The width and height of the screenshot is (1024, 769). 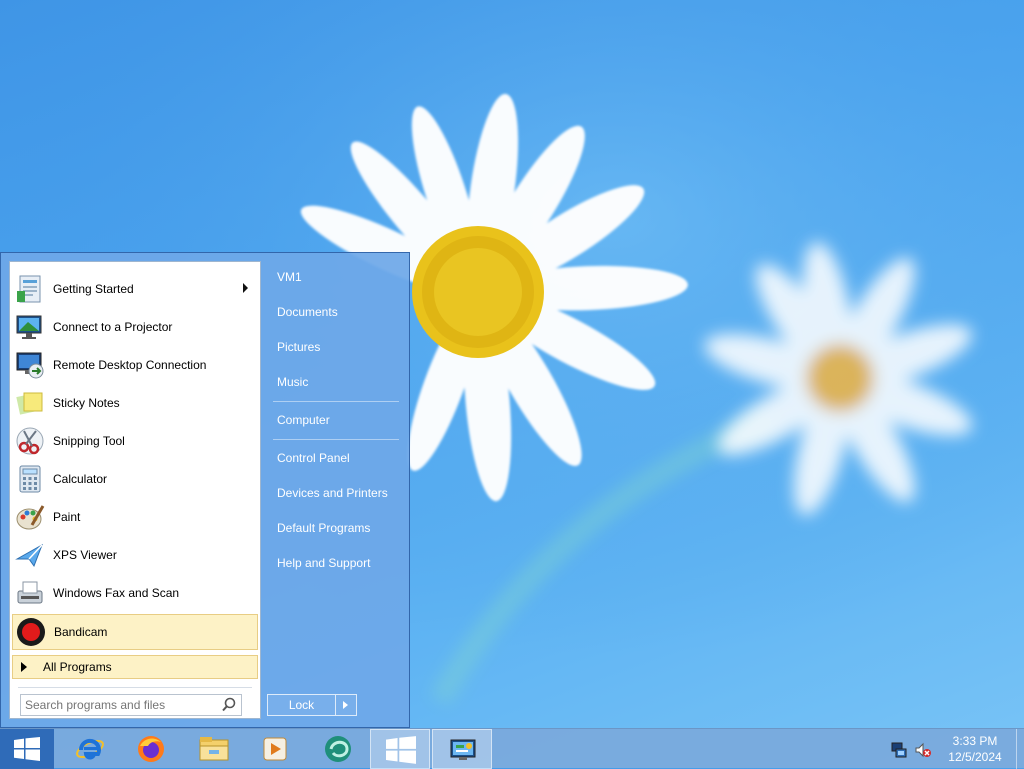 What do you see at coordinates (135, 289) in the screenshot?
I see `program-getting-started: Getting Started` at bounding box center [135, 289].